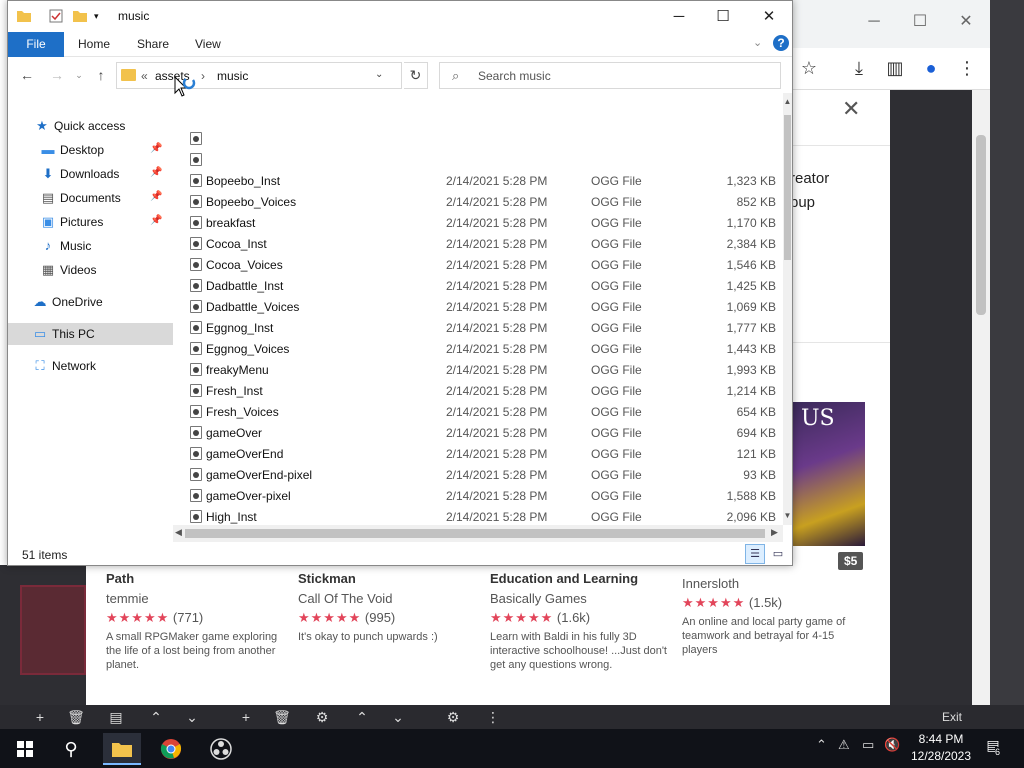 Image resolution: width=1024 pixels, height=768 pixels. Describe the element at coordinates (941, 748) in the screenshot. I see `clock: 8:44 PM 12/28/2023` at that location.